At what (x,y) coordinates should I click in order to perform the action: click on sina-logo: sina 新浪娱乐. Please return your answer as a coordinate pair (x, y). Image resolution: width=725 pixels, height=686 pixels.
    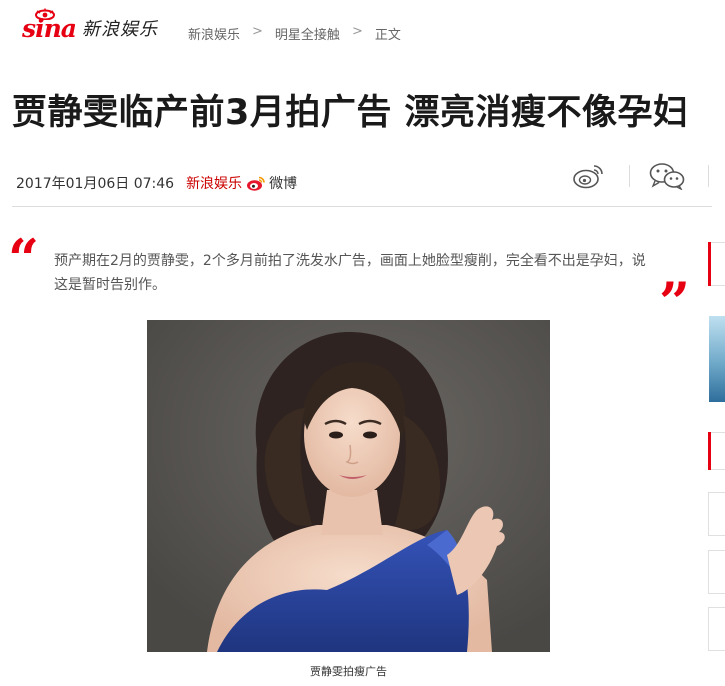
    Looking at the image, I should click on (90, 27).